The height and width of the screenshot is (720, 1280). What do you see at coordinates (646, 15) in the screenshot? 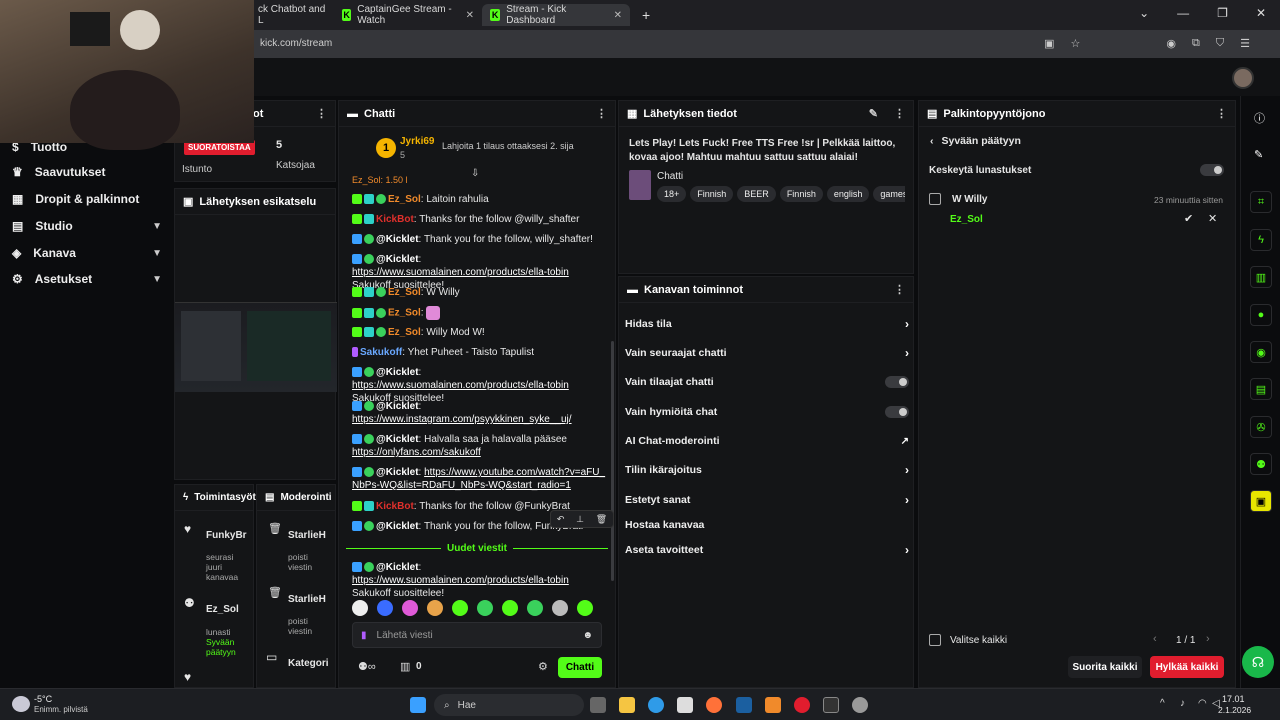
I see `new-tab-button: +` at bounding box center [646, 15].